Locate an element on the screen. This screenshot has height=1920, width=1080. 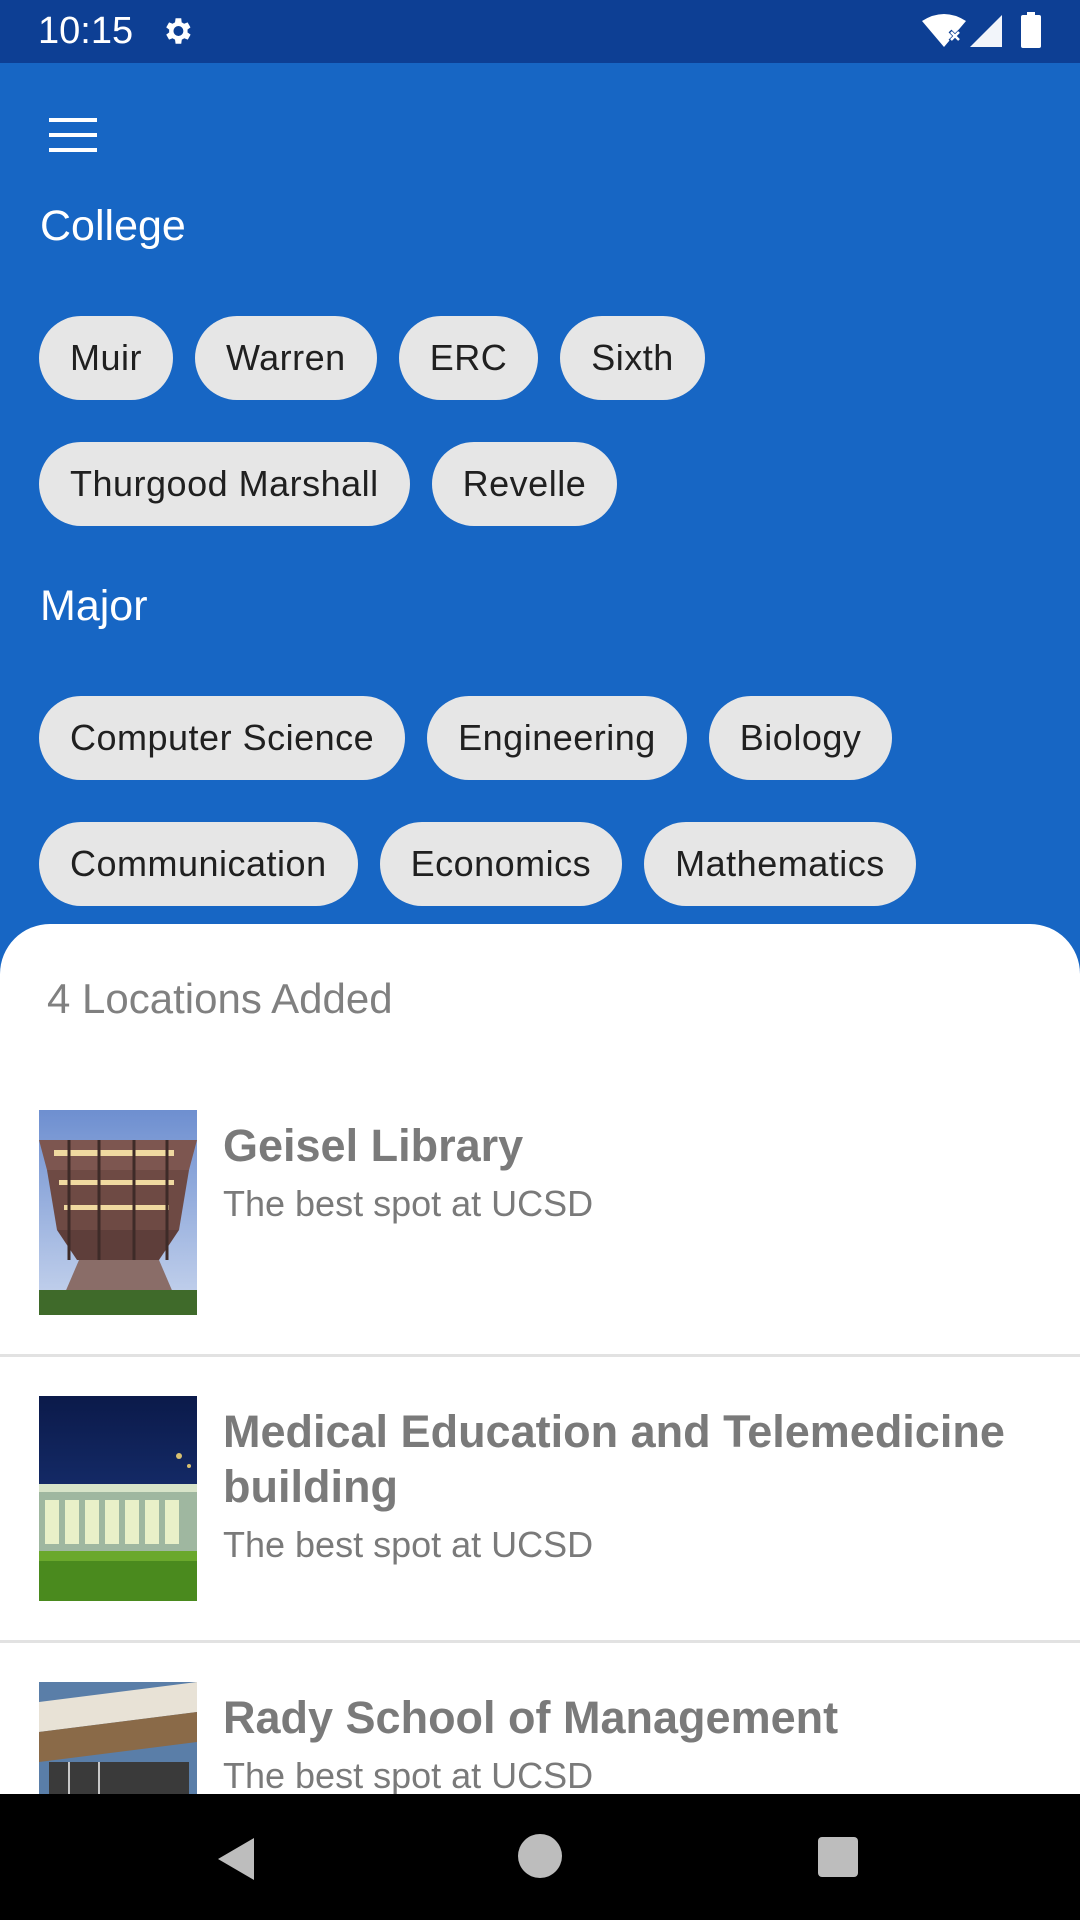
chip-computer-science: Computer Science is located at coordinates (222, 738).